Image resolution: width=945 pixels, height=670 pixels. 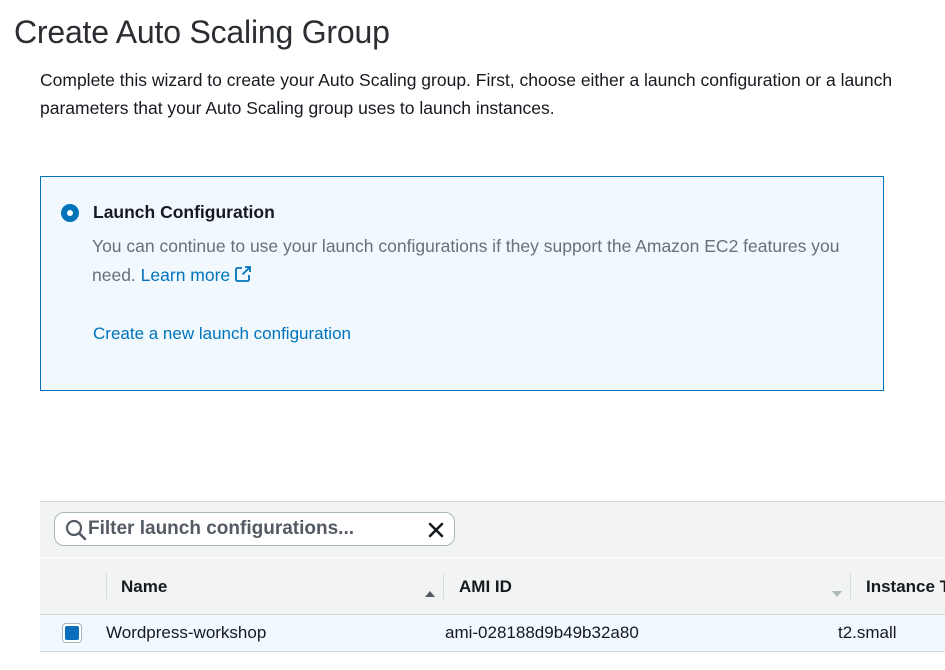 I want to click on cell-name: Wordpress-workshop, so click(x=186, y=632).